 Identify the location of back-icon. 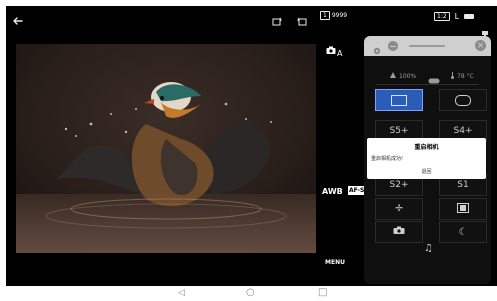
(18, 18).